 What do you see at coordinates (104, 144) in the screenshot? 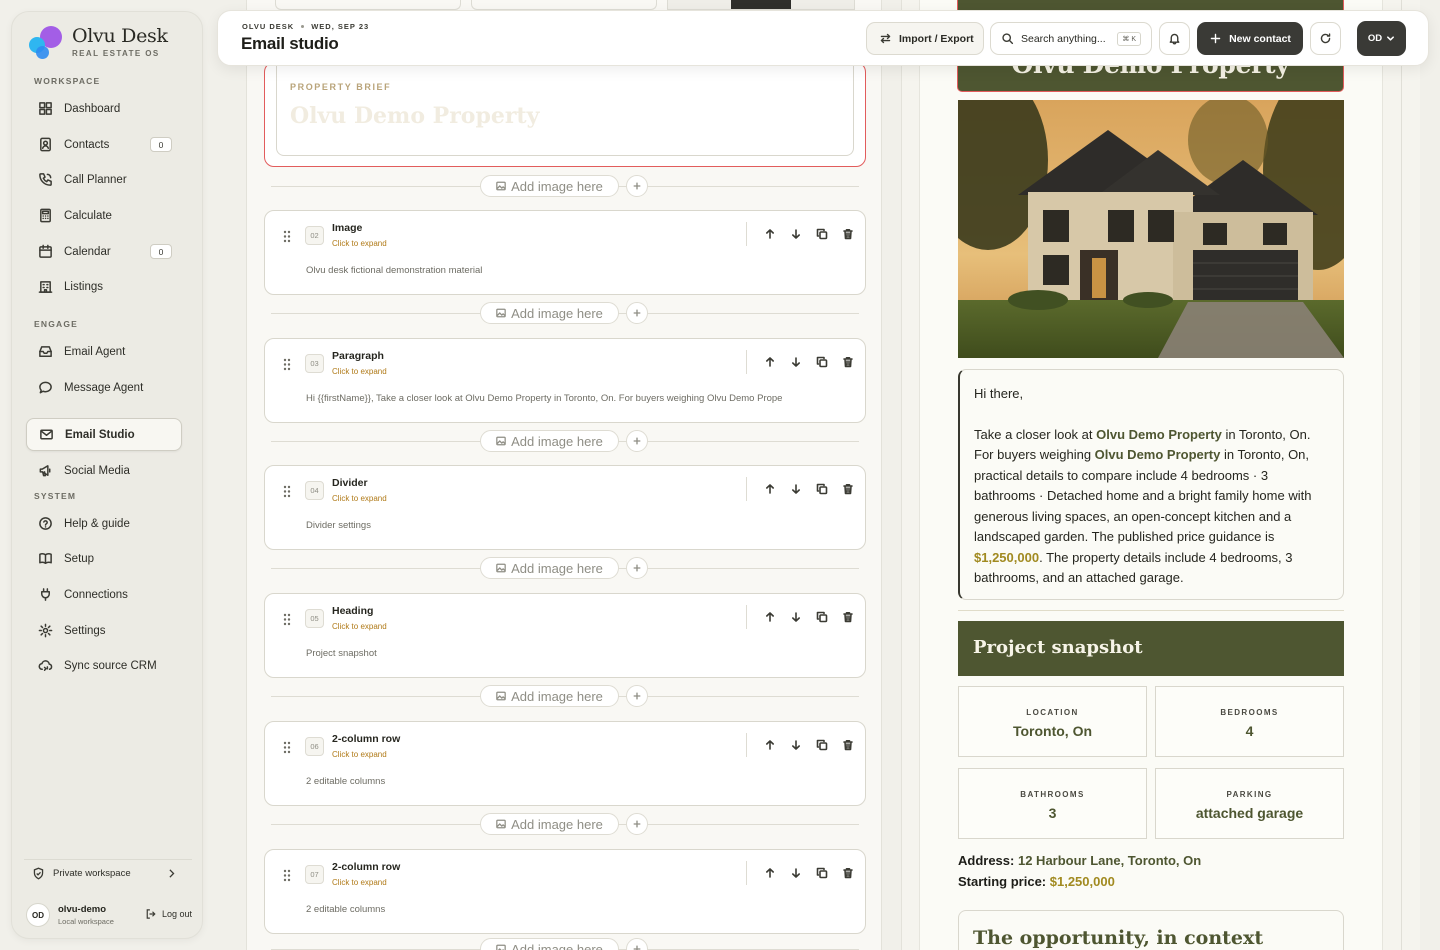
I see `sidebar-item-contacts: Contacts 0` at bounding box center [104, 144].